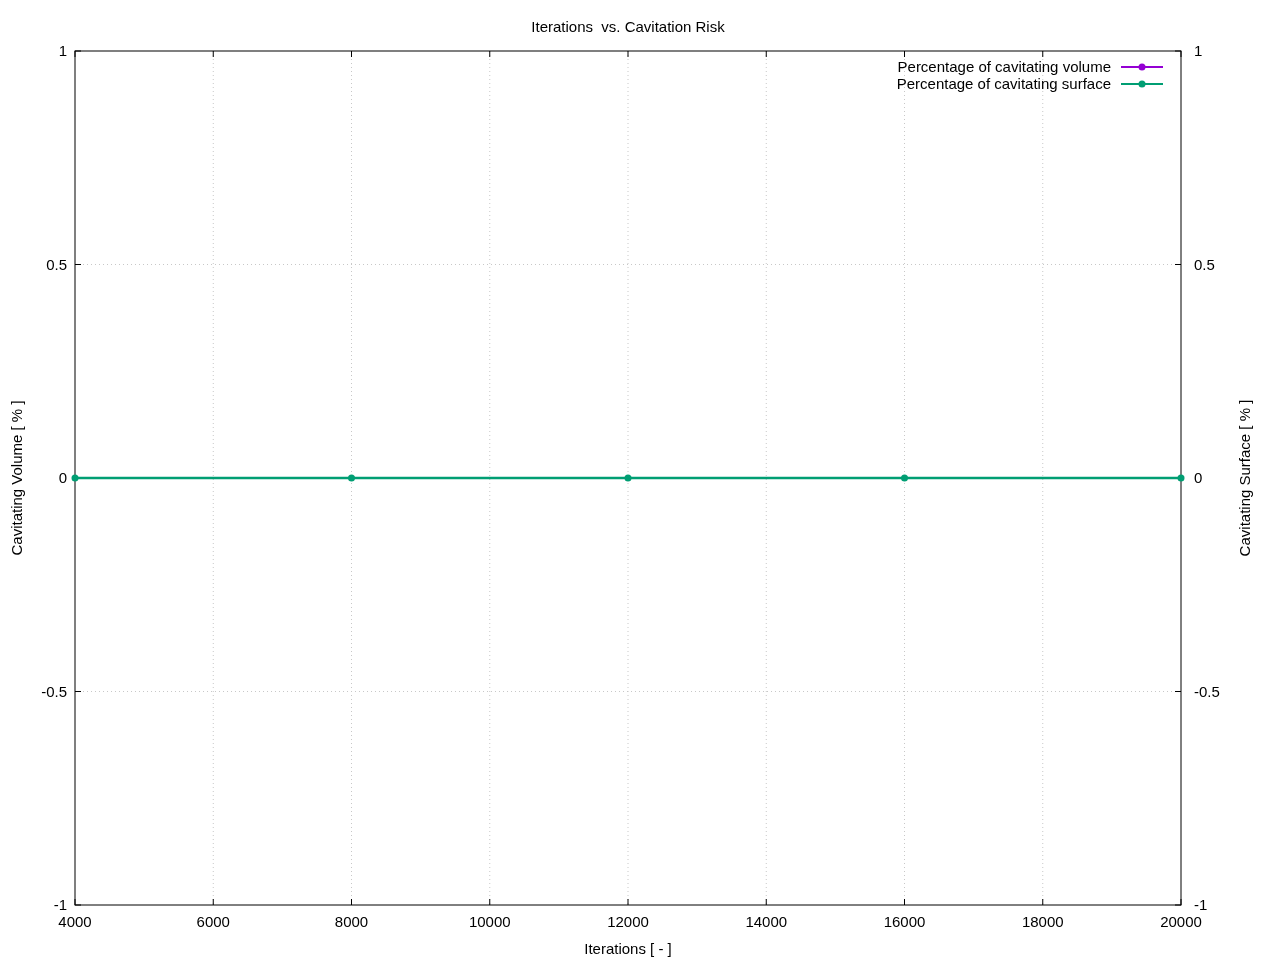 The height and width of the screenshot is (960, 1280). What do you see at coordinates (489, 921) in the screenshot?
I see `tick-label: 10000` at bounding box center [489, 921].